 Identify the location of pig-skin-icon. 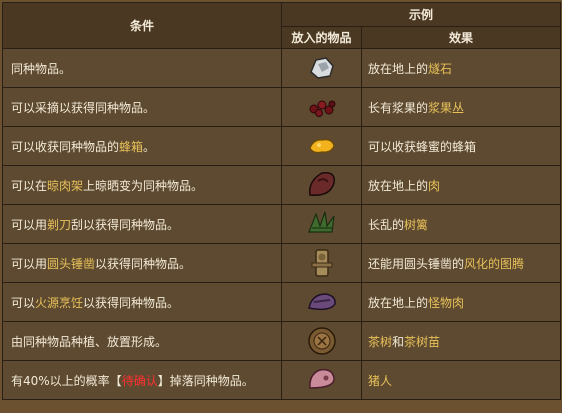
(322, 380).